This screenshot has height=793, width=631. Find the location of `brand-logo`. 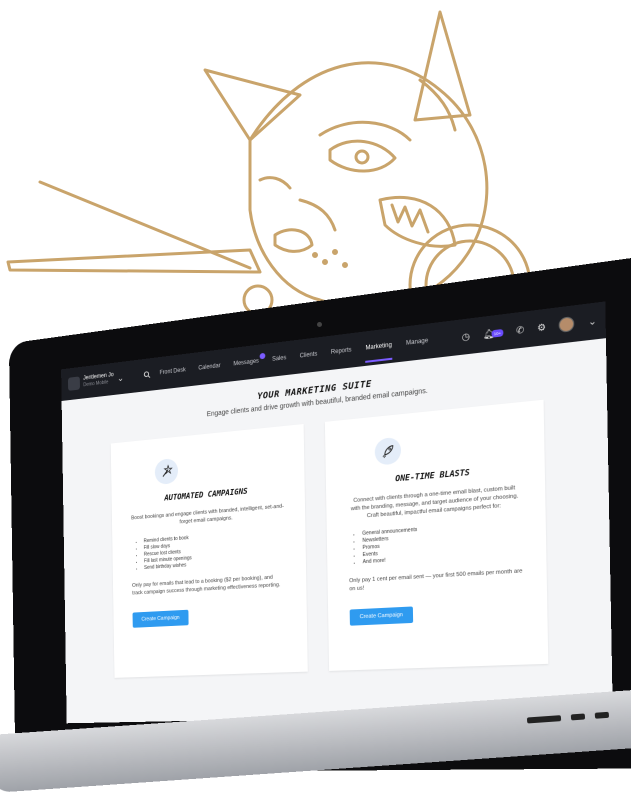

brand-logo is located at coordinates (74, 383).